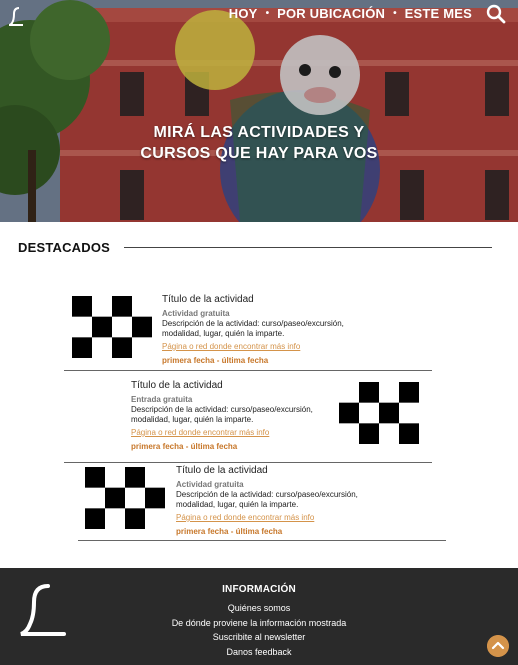  Describe the element at coordinates (259, 153) in the screenshot. I see `hero-title-line-2: CURSOS QUE HAY PARA VOS` at that location.